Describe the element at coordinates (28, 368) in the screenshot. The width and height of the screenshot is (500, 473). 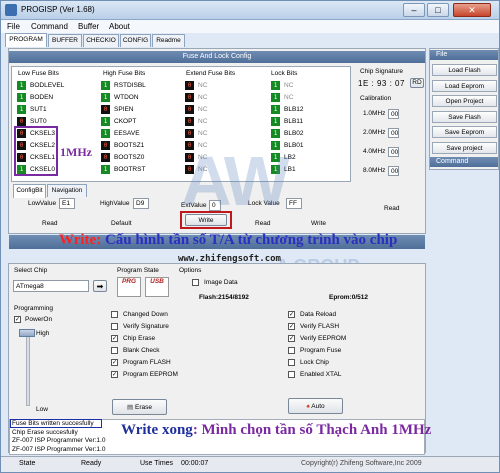
I see `power-slider-track` at that location.